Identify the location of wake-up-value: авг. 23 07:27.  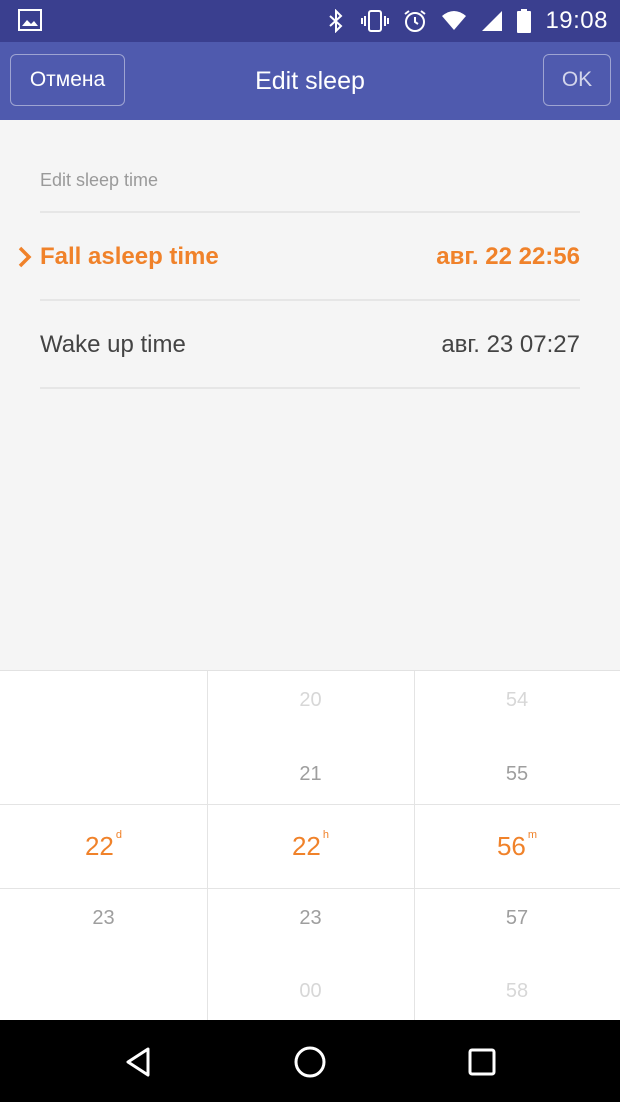
(510, 344).